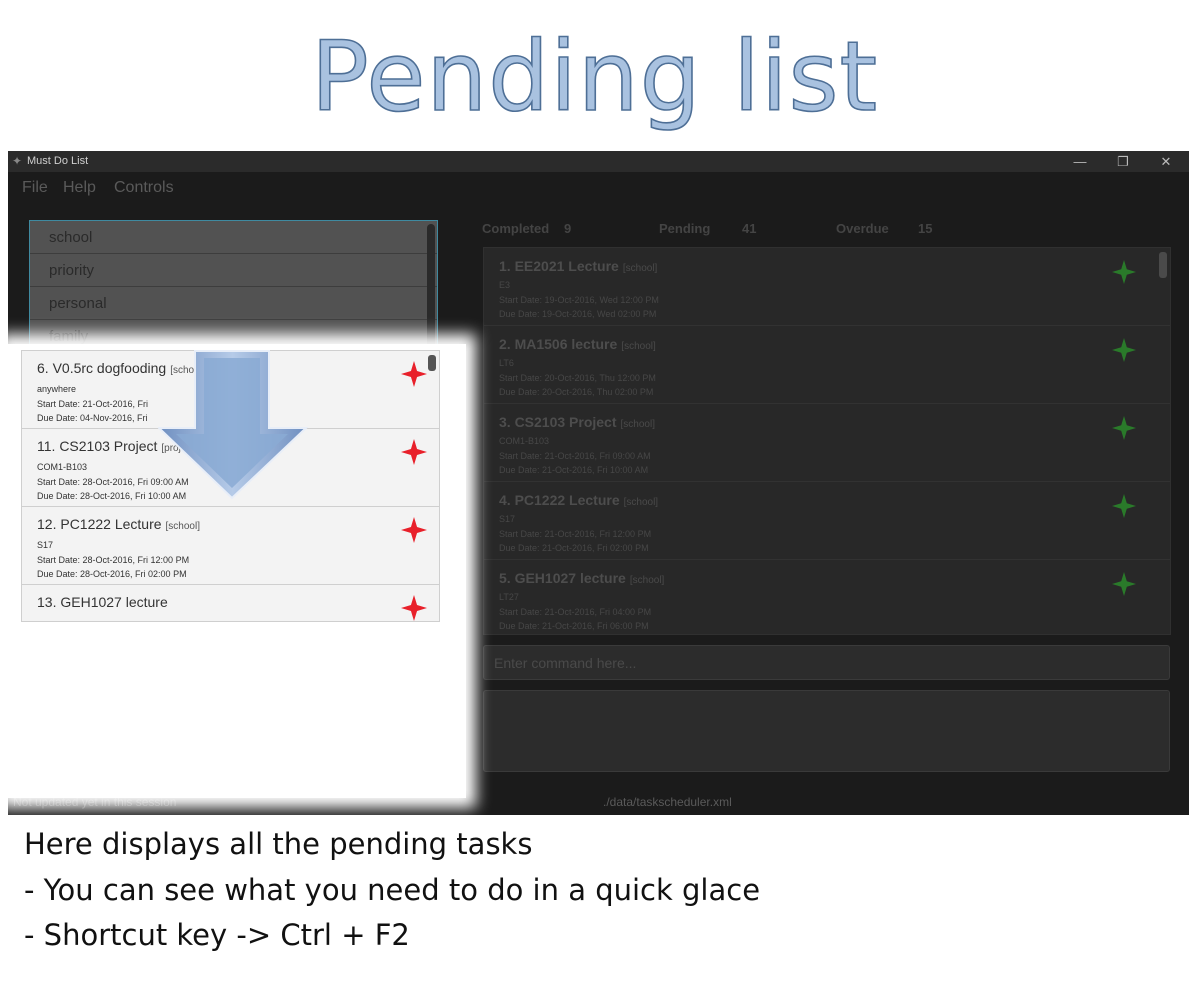 The image size is (1189, 981). I want to click on task-title: 5. GEH1027 lecture, so click(562, 578).